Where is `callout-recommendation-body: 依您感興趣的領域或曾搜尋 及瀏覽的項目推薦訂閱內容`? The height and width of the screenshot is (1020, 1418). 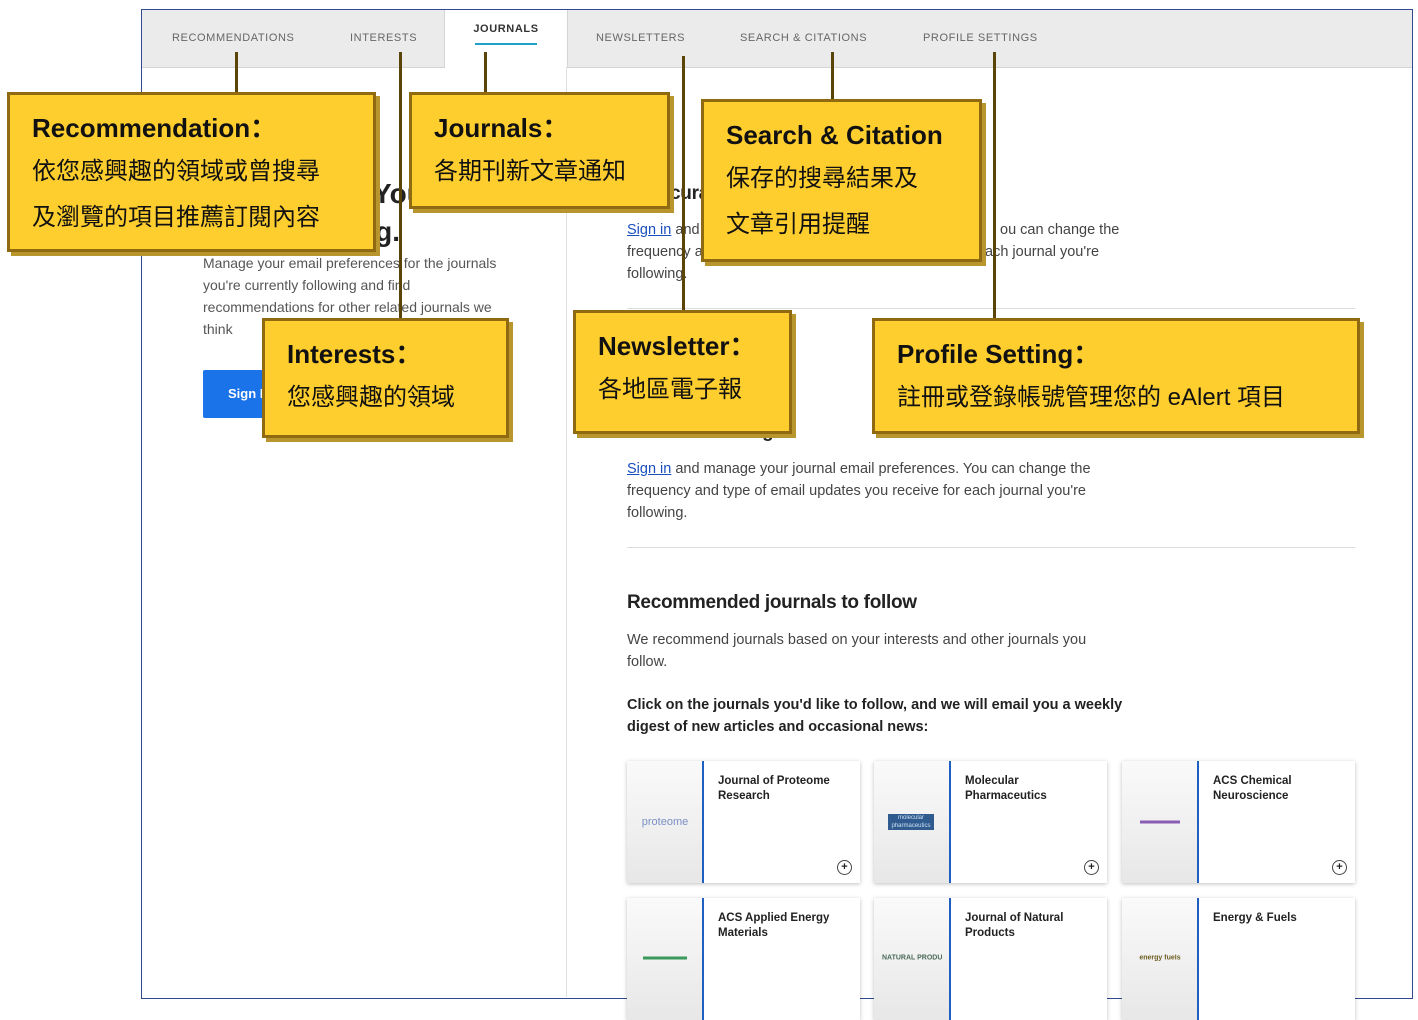
callout-recommendation-body: 依您感興趣的領域或曾搜尋 及瀏覽的項目推薦訂閱內容 is located at coordinates (202, 195).